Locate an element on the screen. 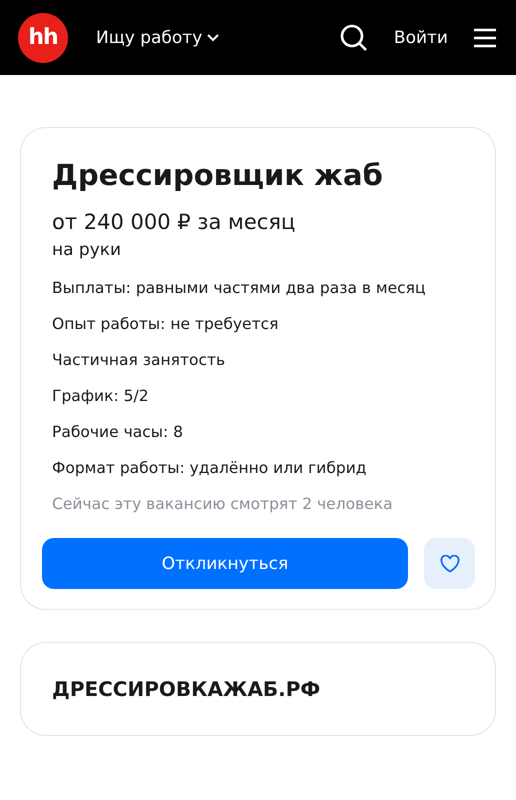 This screenshot has height=800, width=516. search-icon is located at coordinates (354, 38).